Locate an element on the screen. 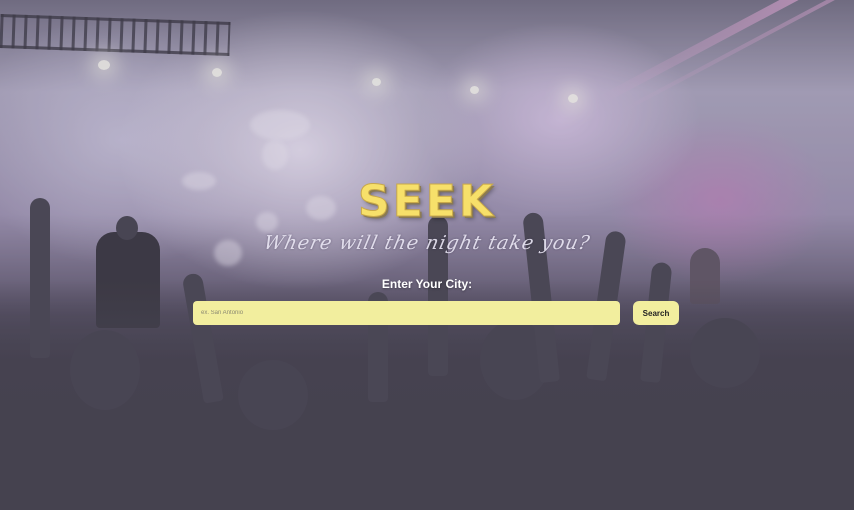 The height and width of the screenshot is (510, 854). city-input-label: Enter Your City: is located at coordinates (427, 284).